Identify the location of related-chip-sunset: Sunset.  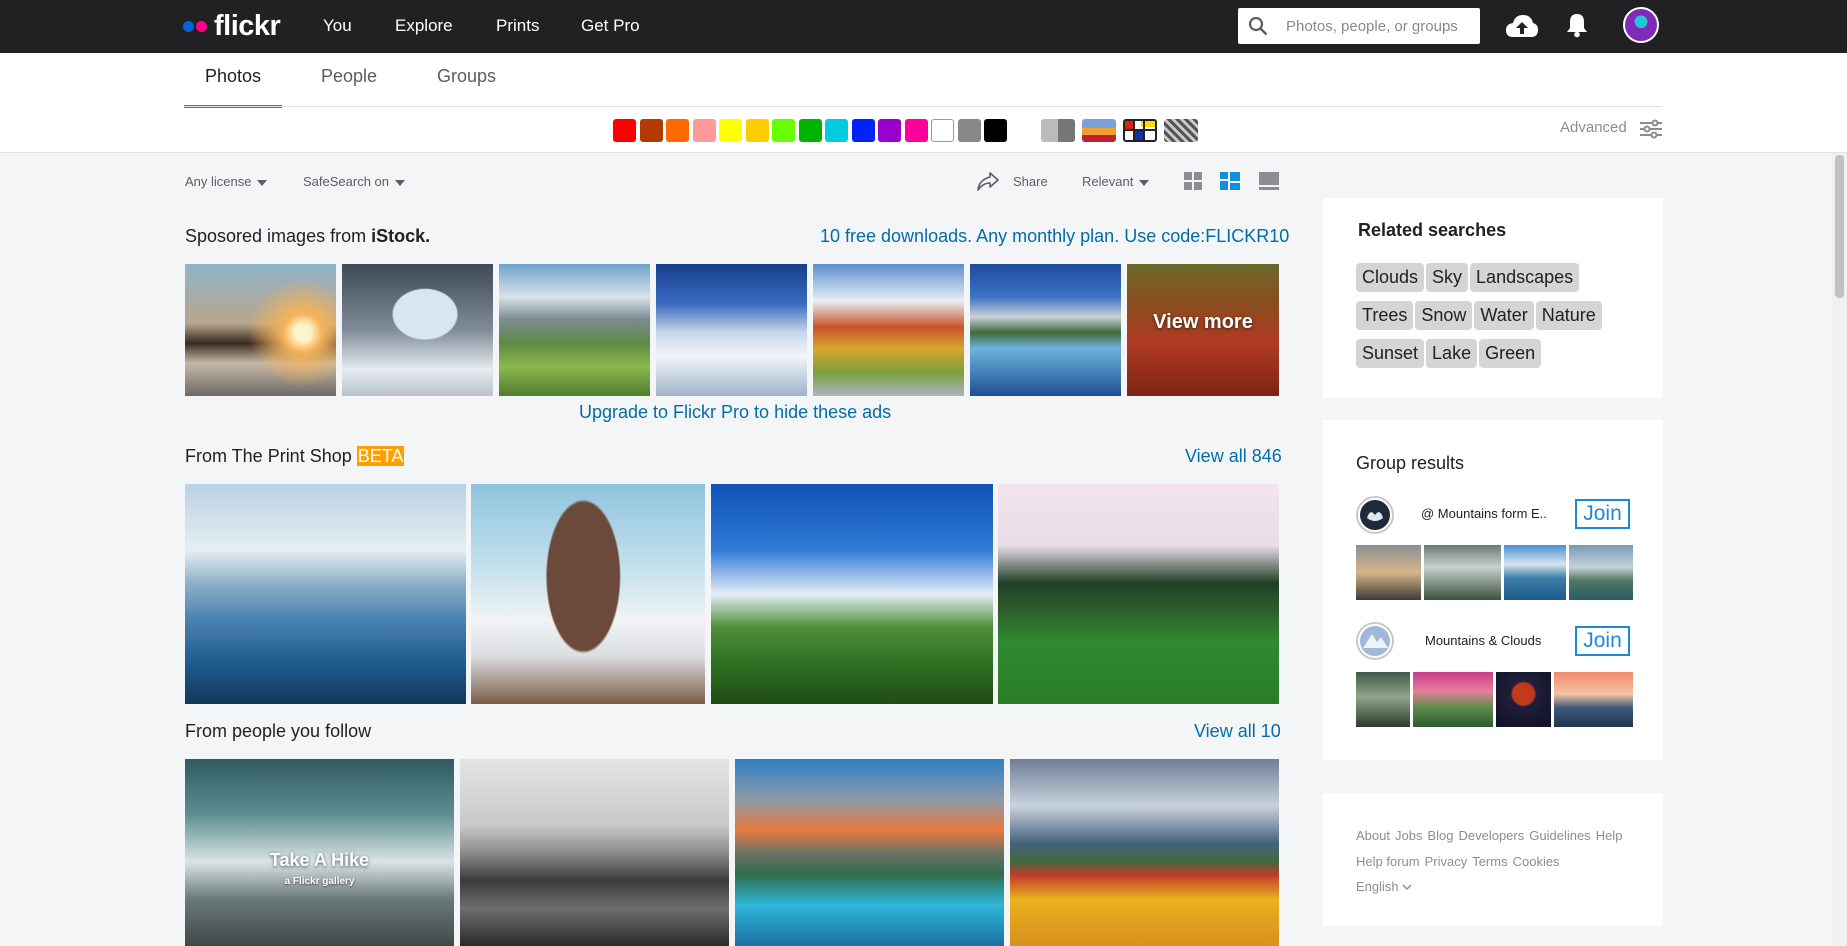
(1390, 353).